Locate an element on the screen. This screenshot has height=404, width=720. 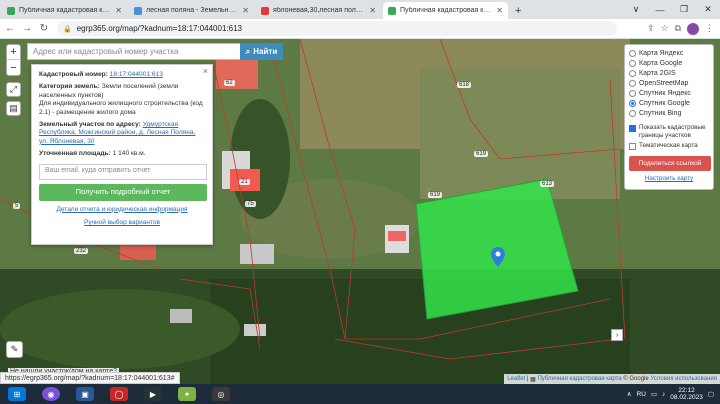
checkbox-label: Тематическая карта is located at coordinates (668, 145).